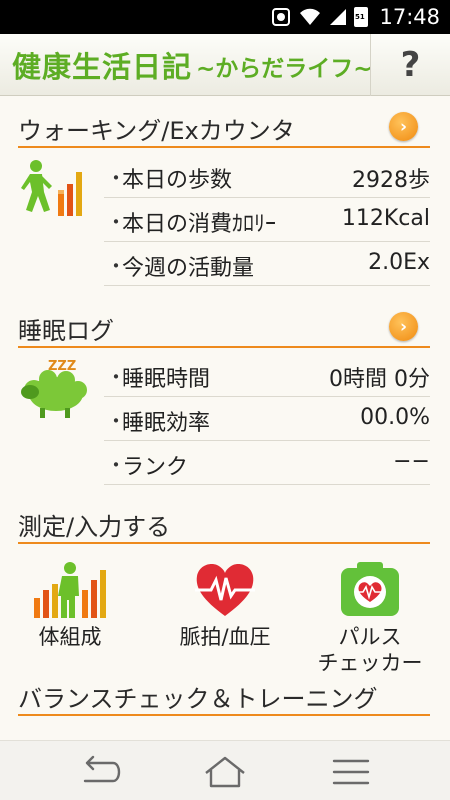  I want to click on steps-label: 本日の歩数, so click(177, 180).